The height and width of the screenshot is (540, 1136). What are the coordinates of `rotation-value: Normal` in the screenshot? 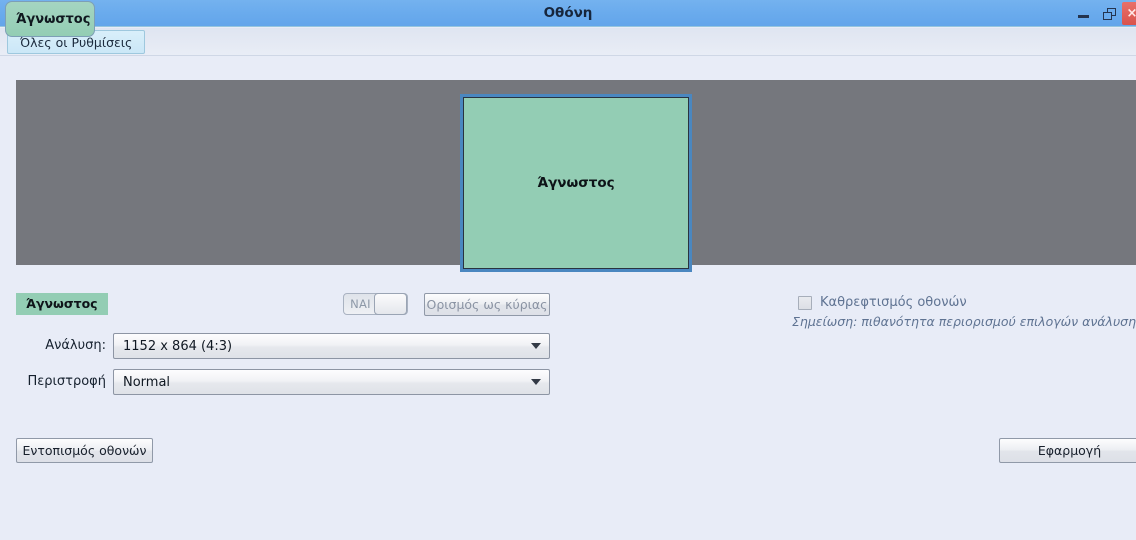 It's located at (147, 382).